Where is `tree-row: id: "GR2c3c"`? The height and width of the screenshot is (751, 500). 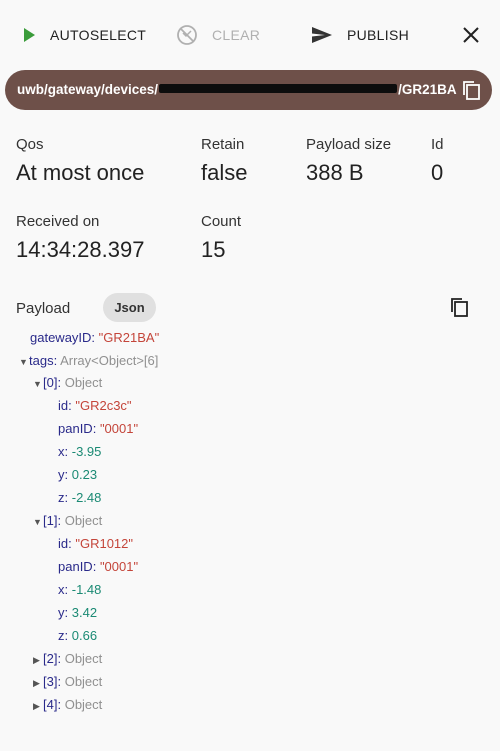
tree-row: id: "GR2c3c" is located at coordinates (95, 406).